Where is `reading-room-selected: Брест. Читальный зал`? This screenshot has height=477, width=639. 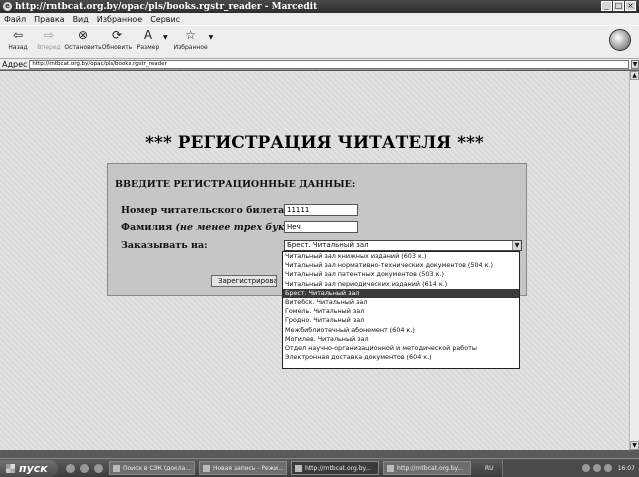
reading-room-selected: Брест. Читальный зал is located at coordinates (328, 245).